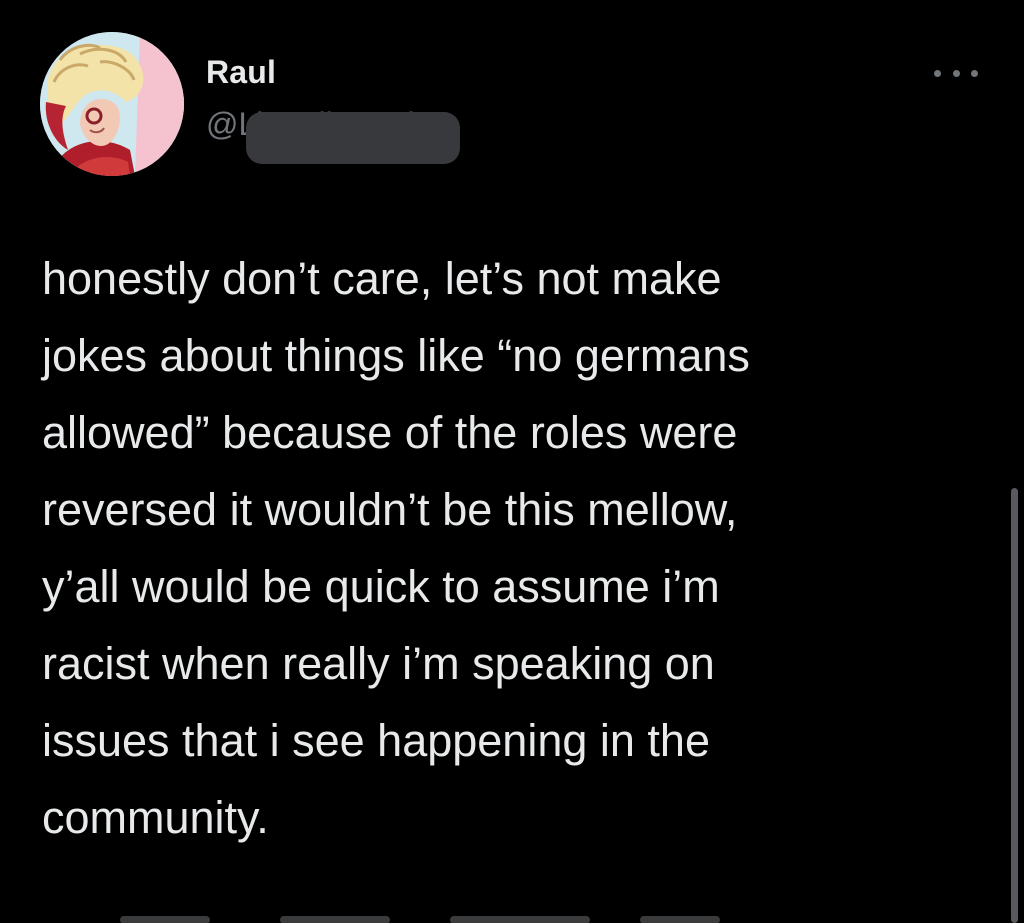 The image size is (1024, 923). I want to click on avatar-illustration, so click(112, 104).